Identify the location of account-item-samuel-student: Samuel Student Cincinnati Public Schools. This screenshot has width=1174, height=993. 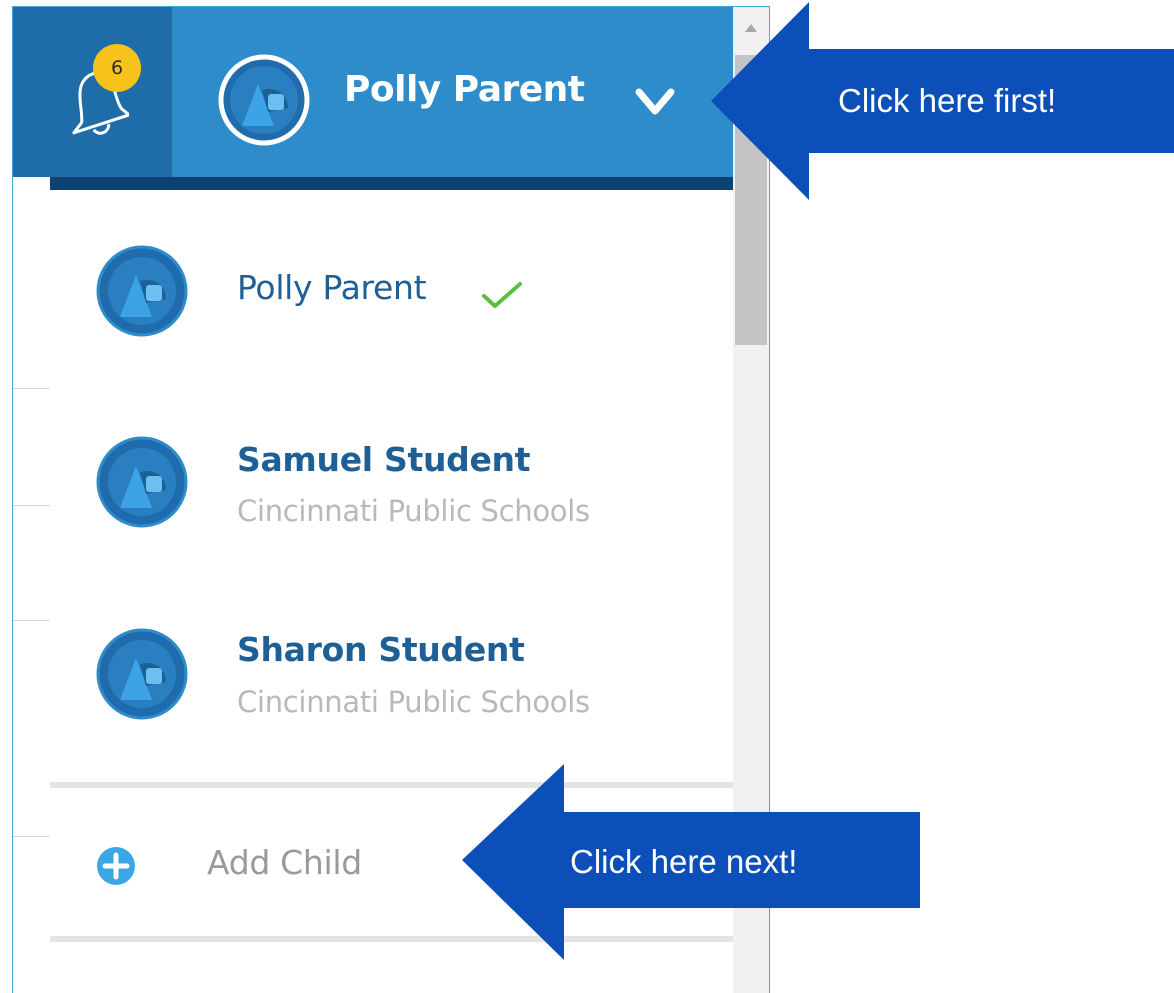
(391, 485).